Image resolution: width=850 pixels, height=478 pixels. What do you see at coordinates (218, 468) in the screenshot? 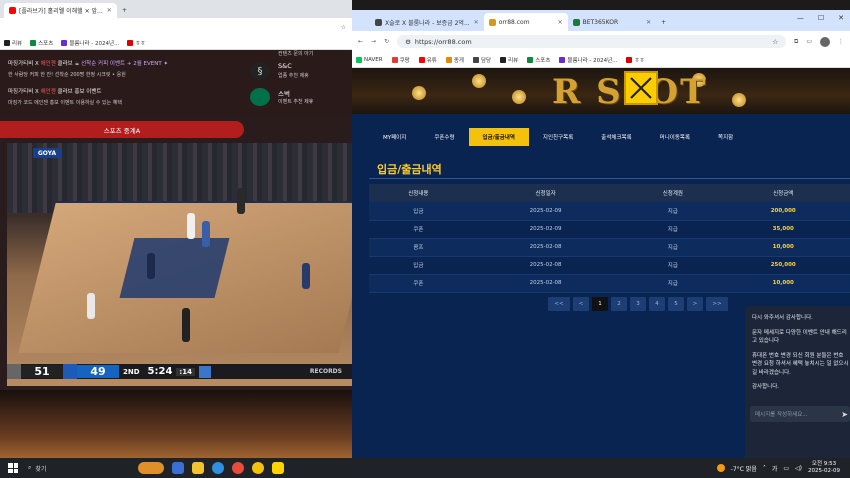
I see `edge-icon` at bounding box center [218, 468].